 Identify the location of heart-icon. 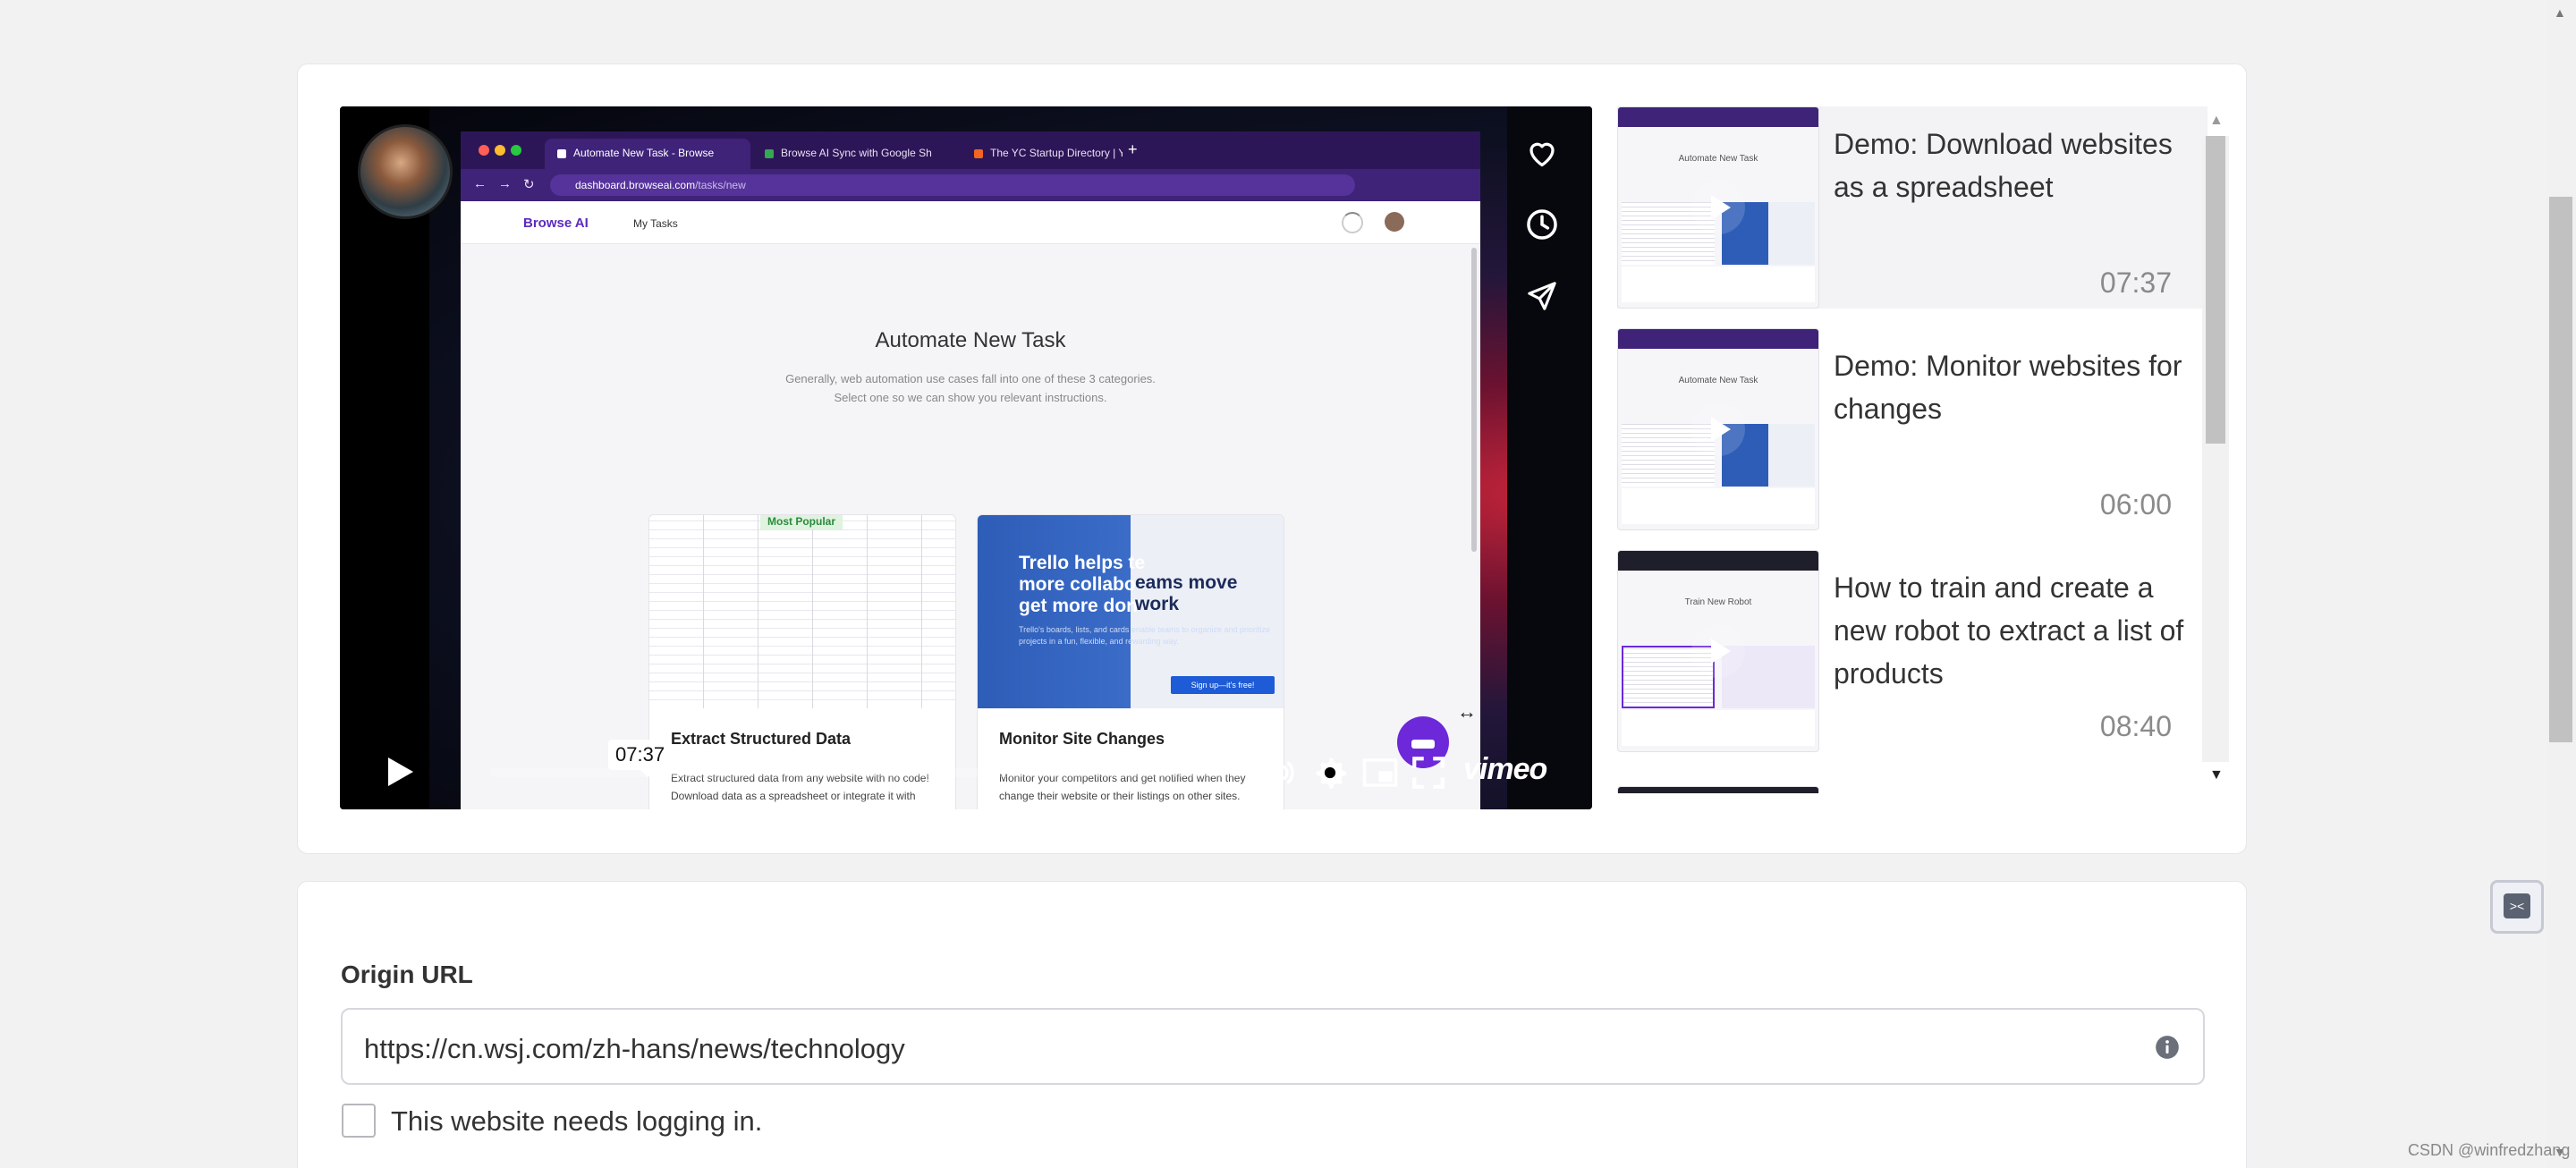
(1542, 153).